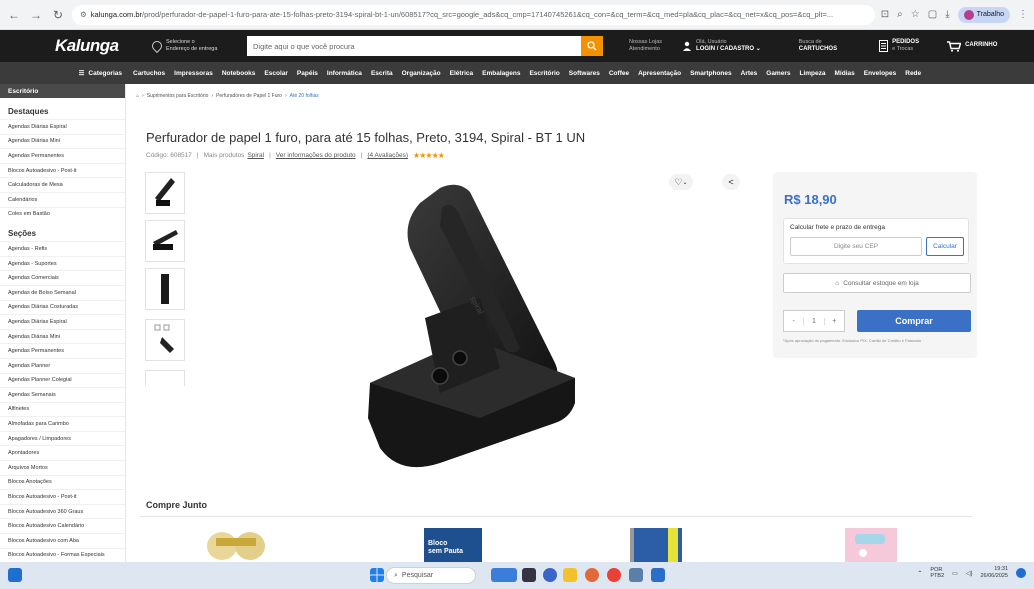 The width and height of the screenshot is (1034, 589). Describe the element at coordinates (64, 73) in the screenshot. I see `categories-toggle: ☰ Categorias` at that location.